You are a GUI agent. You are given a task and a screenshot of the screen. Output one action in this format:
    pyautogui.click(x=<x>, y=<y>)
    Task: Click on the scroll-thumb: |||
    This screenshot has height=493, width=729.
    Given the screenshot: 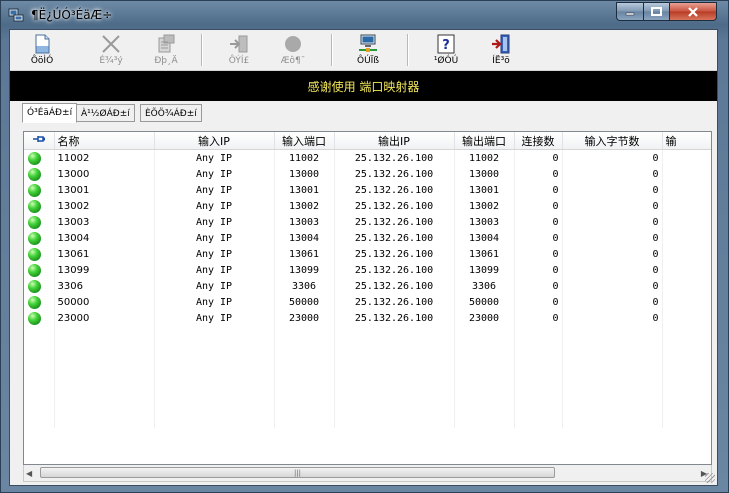 What is the action you would take?
    pyautogui.click(x=297, y=472)
    